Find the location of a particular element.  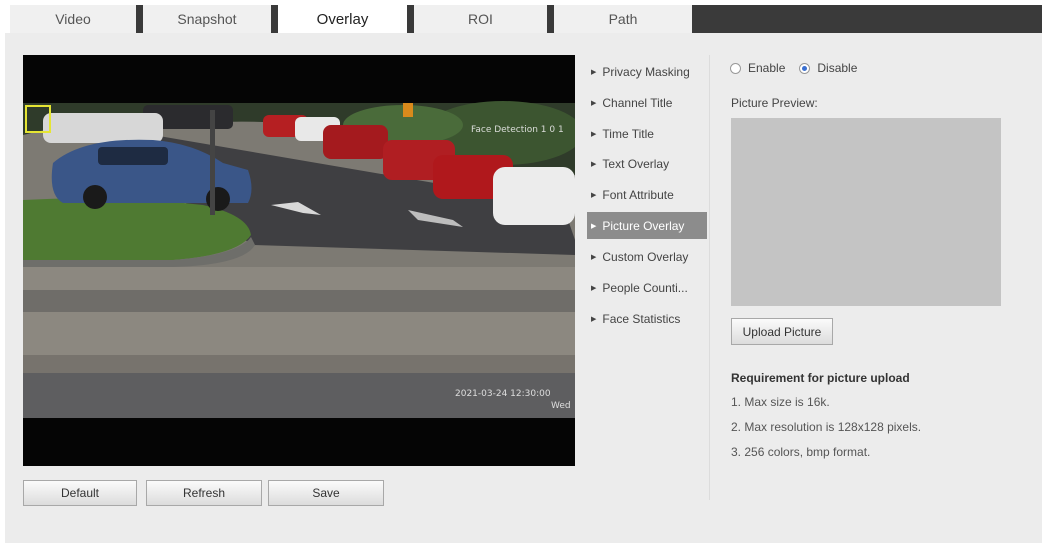

menu-item-custom-overlay: ▶ Custom Overlay is located at coordinates (647, 256).